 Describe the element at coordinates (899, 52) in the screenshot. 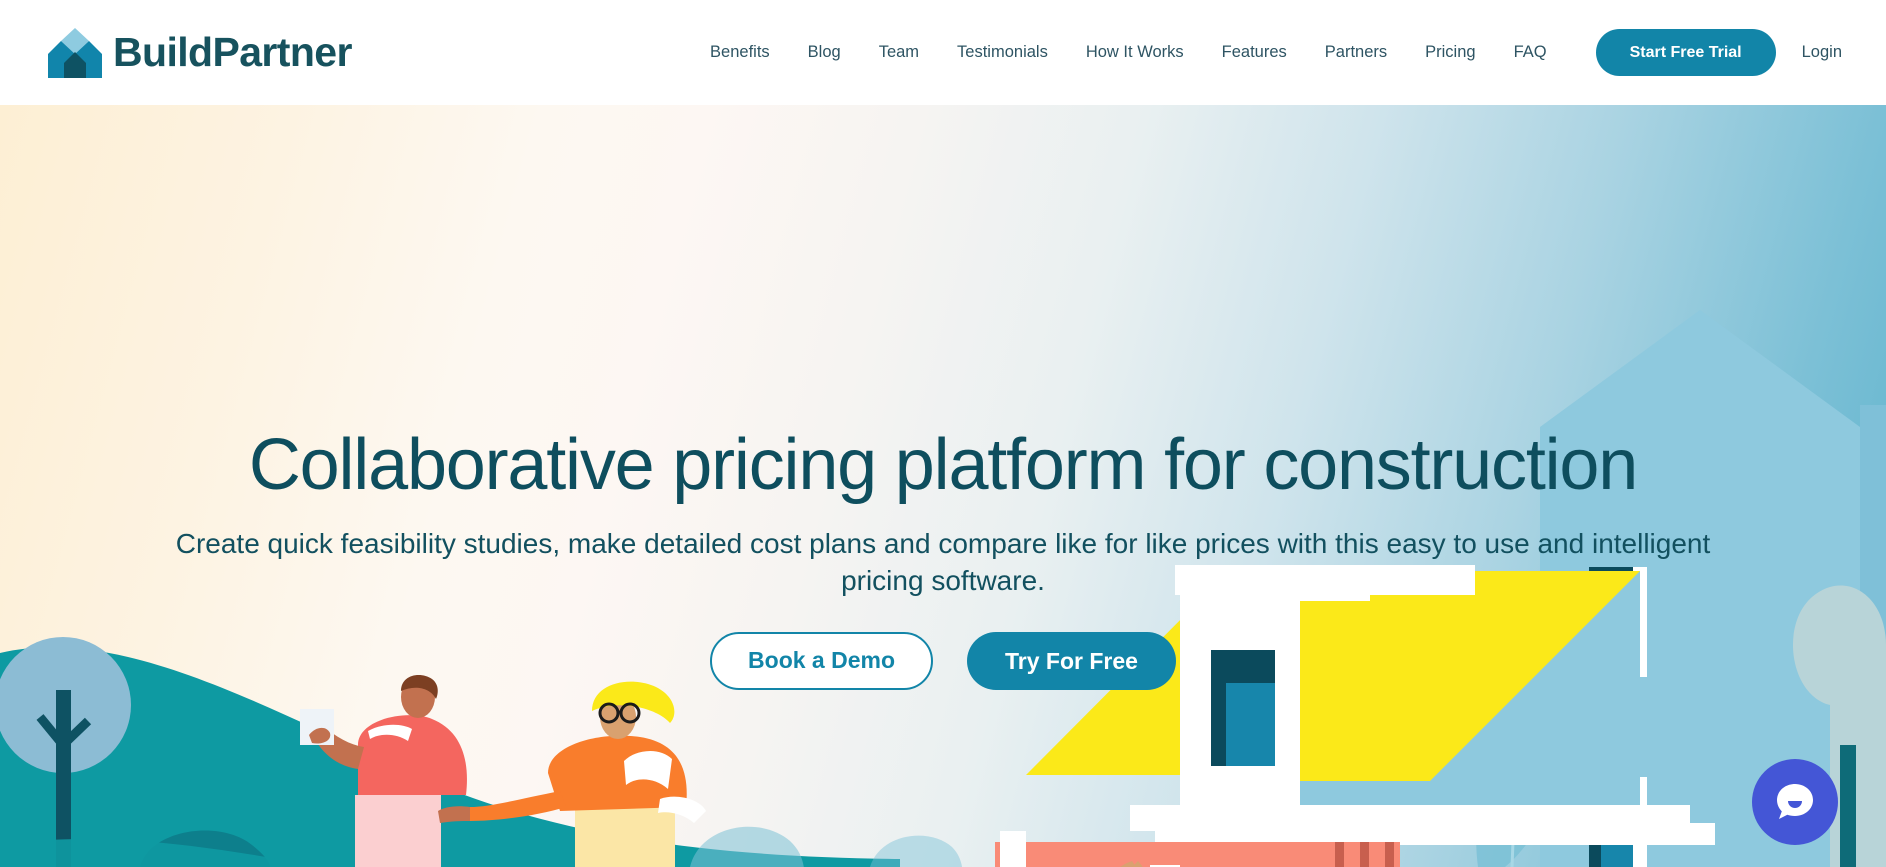

I see `nav-team: Team` at that location.